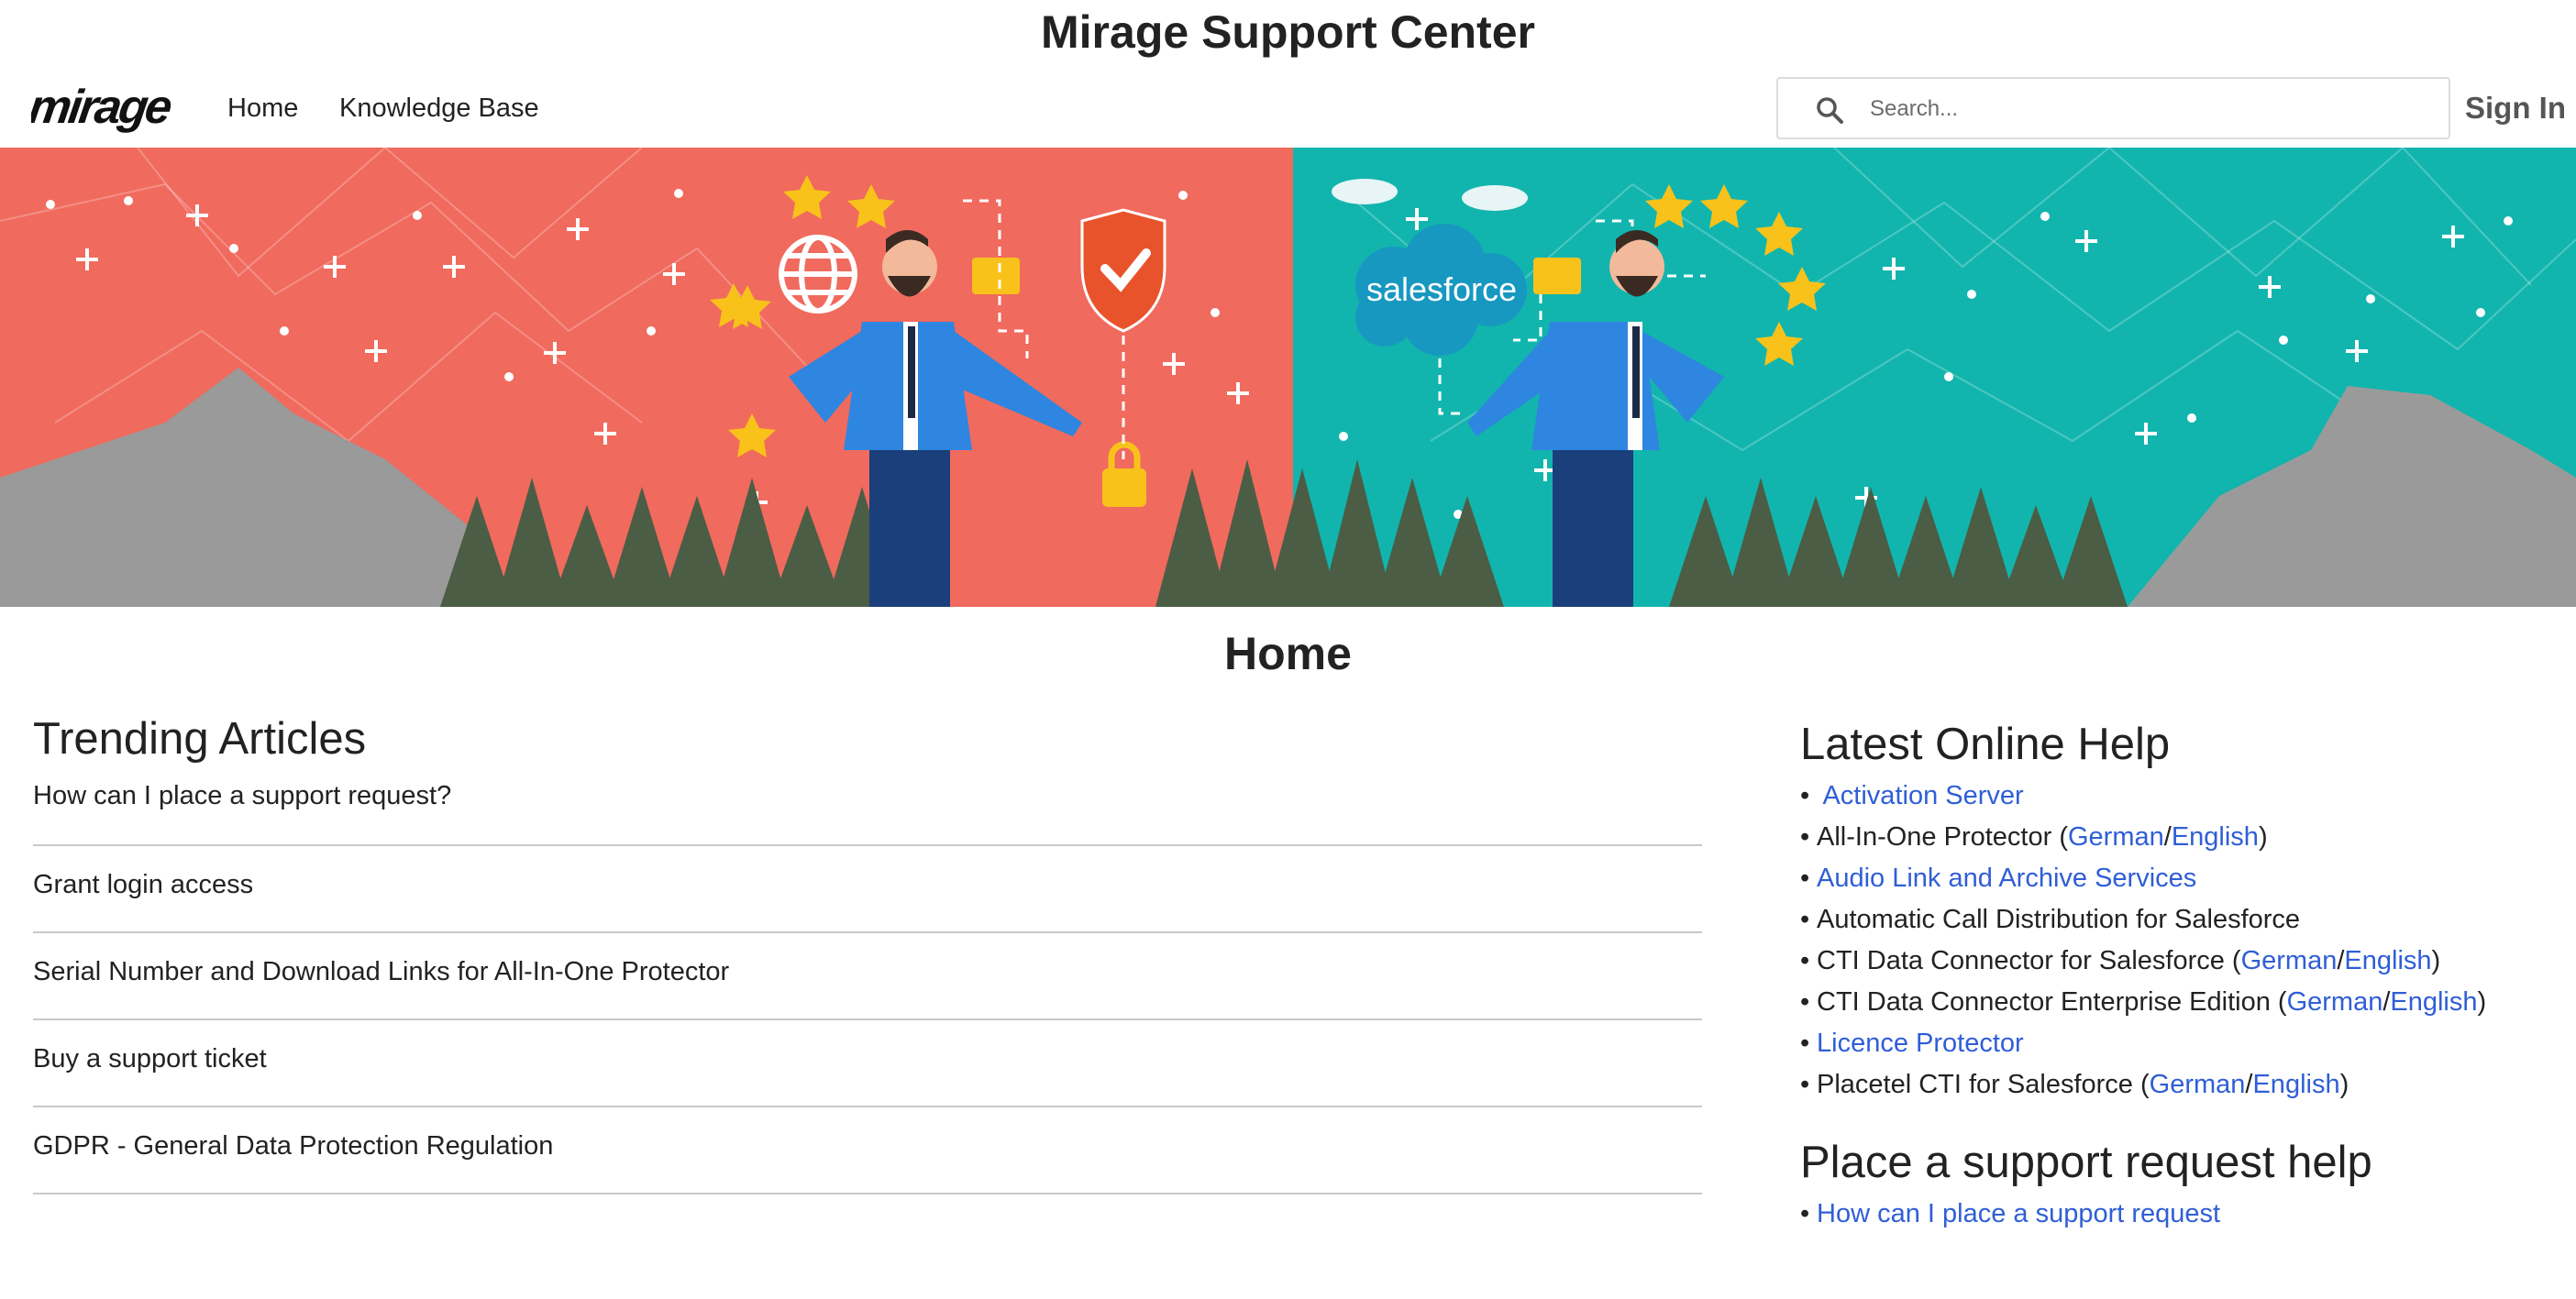 The image size is (2576, 1299). I want to click on list-item: • How can I place a support request, so click(2176, 1214).